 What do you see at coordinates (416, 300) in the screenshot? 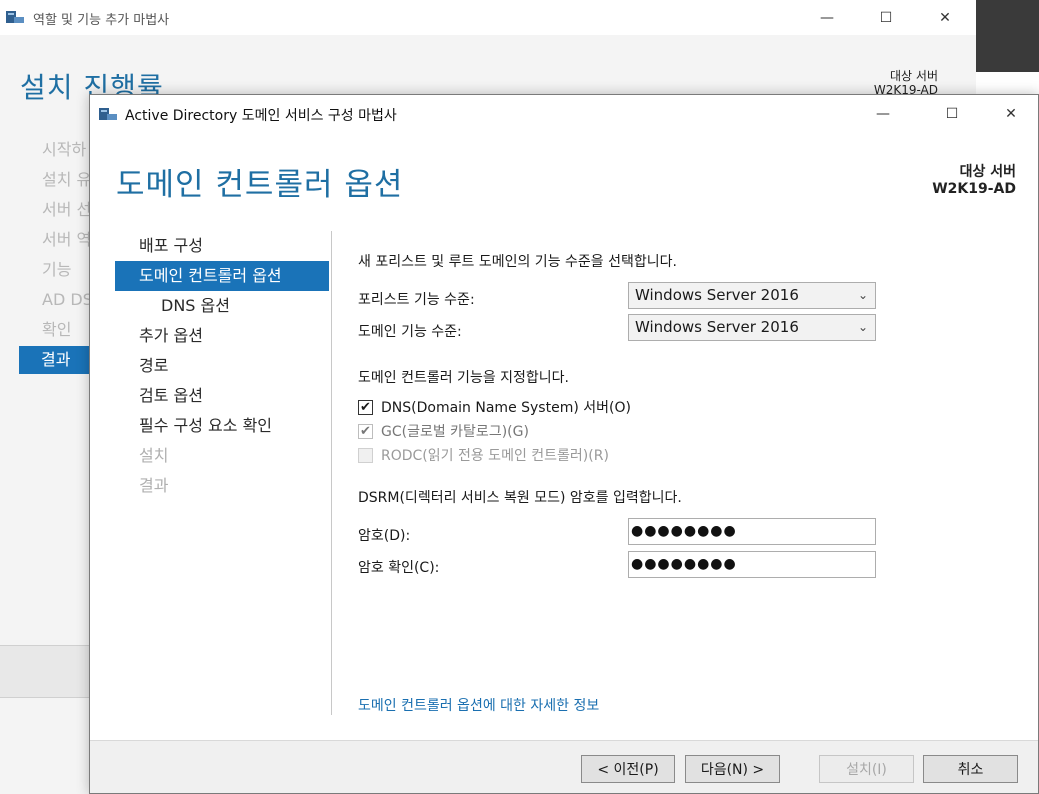
I see `forest-level-label: 포리스트 기능 수준:` at bounding box center [416, 300].